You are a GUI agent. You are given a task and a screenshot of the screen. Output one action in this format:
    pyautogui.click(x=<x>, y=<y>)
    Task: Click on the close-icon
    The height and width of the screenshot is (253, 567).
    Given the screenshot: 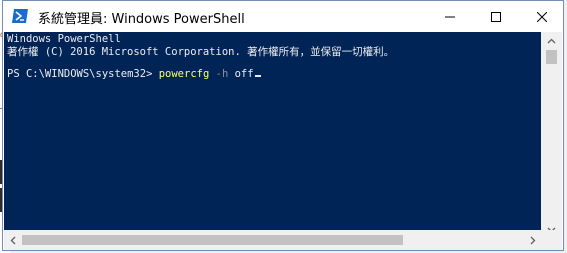 What is the action you would take?
    pyautogui.click(x=542, y=16)
    